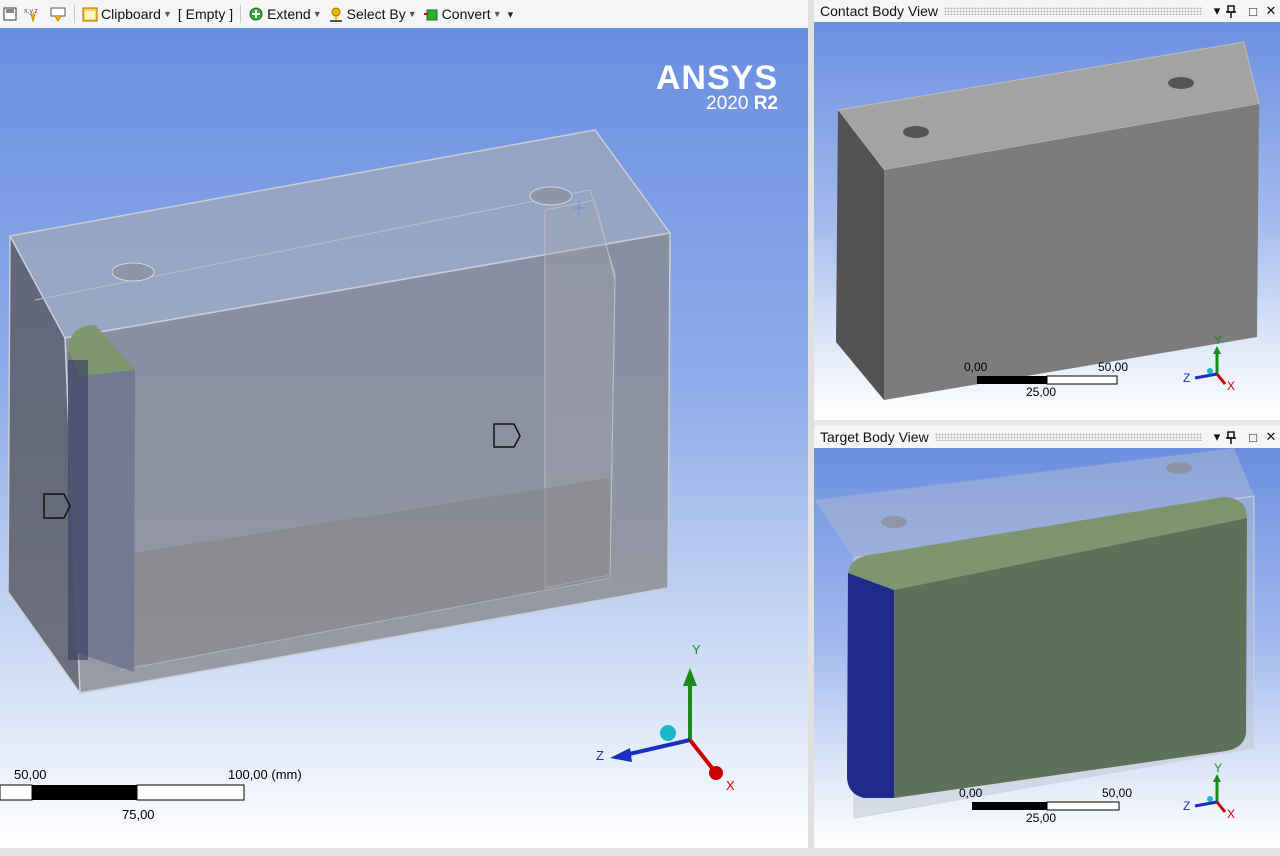 This screenshot has width=1280, height=856. I want to click on select-by-button: Select By ▼, so click(372, 14).